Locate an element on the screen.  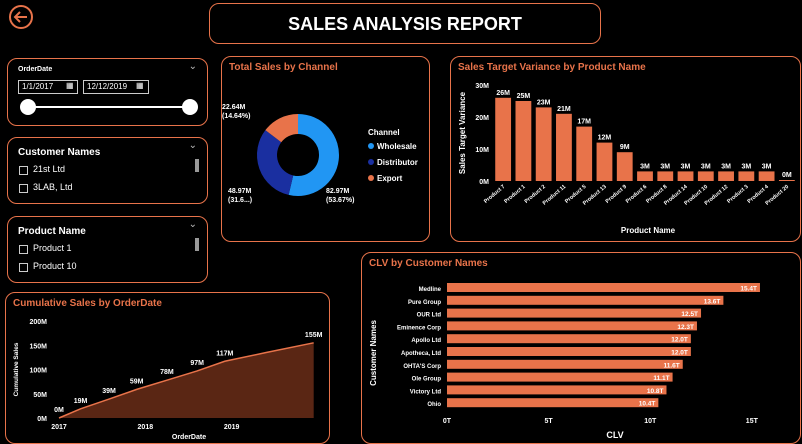
y-axis-title: Customer Names is located at coordinates (373, 353).